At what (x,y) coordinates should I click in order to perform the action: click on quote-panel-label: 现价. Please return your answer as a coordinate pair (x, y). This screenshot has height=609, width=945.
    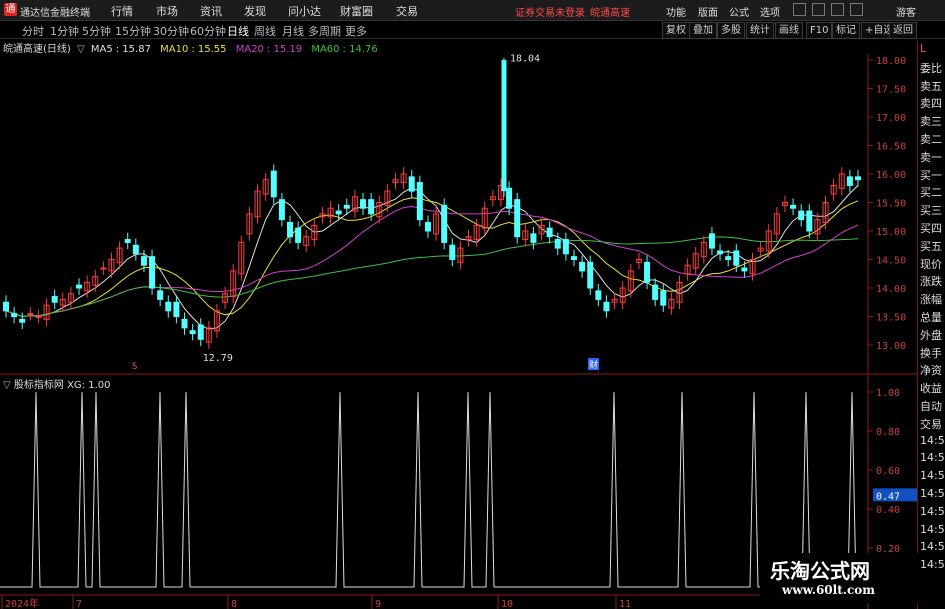
    Looking at the image, I should click on (931, 264).